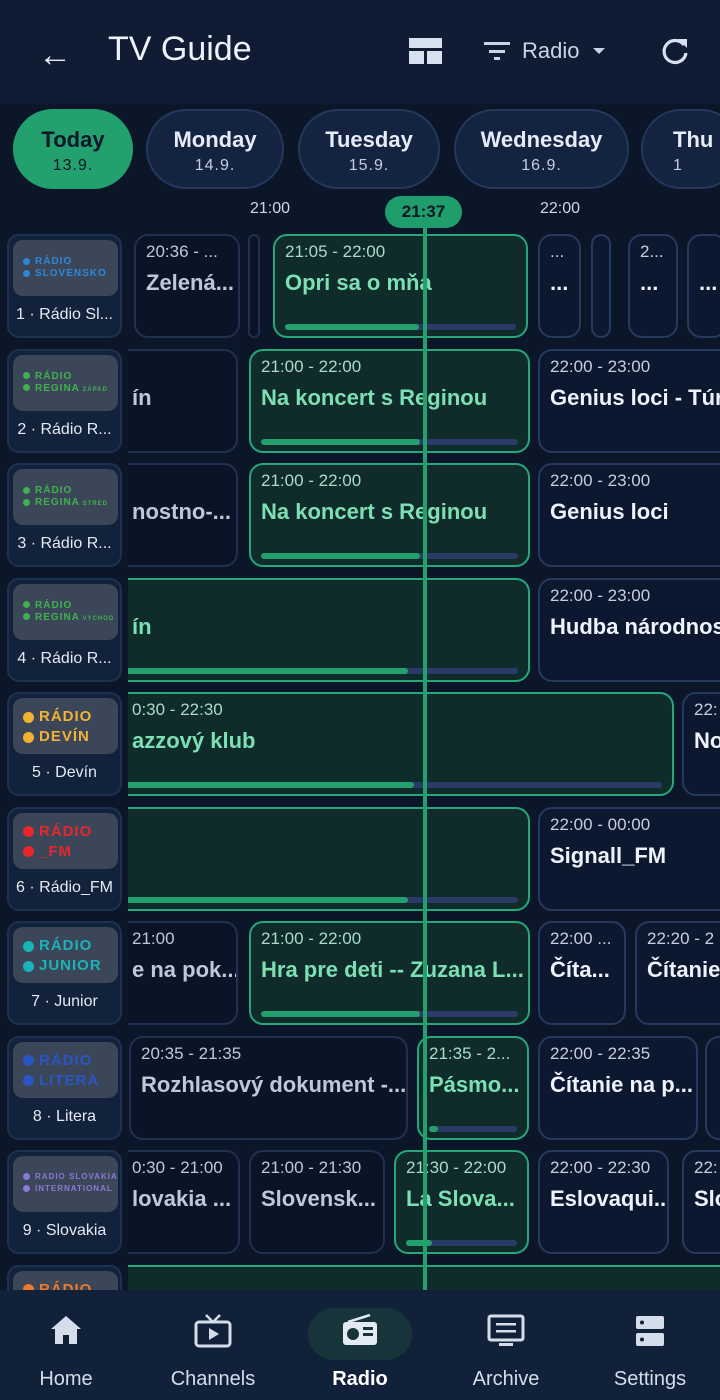 The height and width of the screenshot is (1400, 720). Describe the element at coordinates (608, 855) in the screenshot. I see `program-title: Signall_FM` at that location.